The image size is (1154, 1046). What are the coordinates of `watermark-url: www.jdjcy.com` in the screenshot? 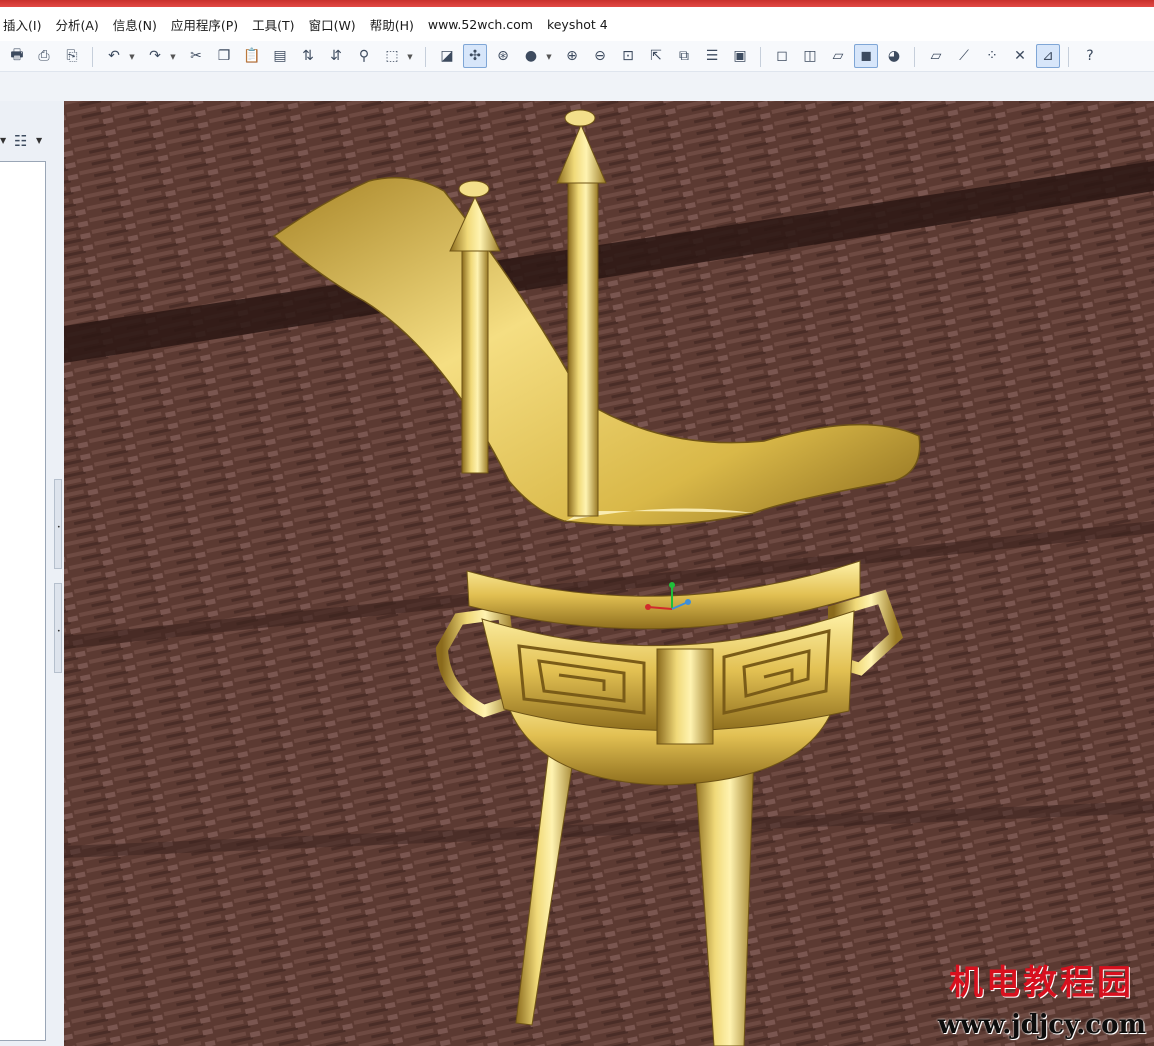 It's located at (1041, 1025).